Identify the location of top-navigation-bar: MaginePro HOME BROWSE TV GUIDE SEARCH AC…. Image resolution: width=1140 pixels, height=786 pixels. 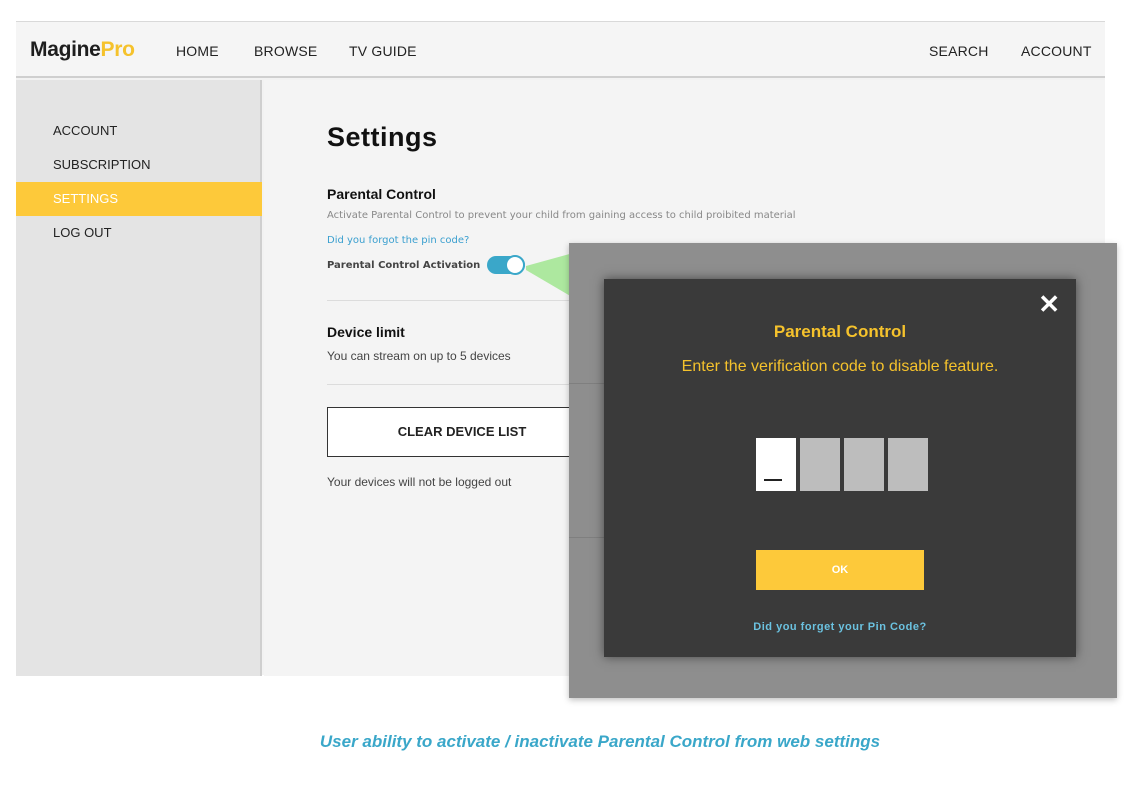
(560, 50).